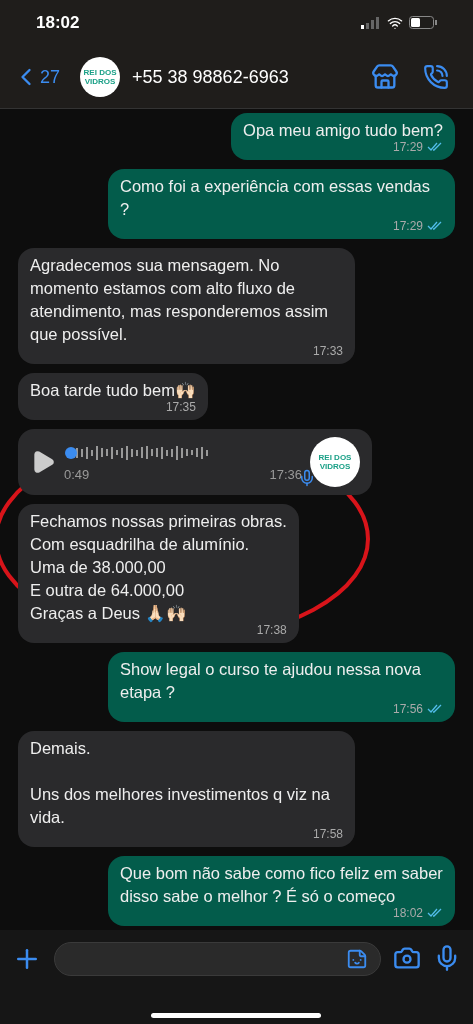  What do you see at coordinates (285, 474) in the screenshot?
I see `message-time: 17:36` at bounding box center [285, 474].